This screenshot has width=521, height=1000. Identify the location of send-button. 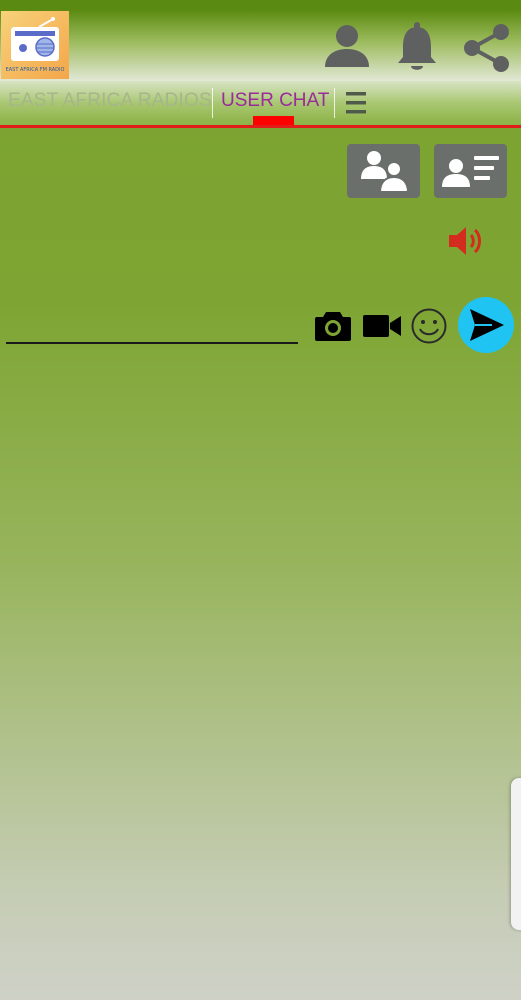
(486, 325).